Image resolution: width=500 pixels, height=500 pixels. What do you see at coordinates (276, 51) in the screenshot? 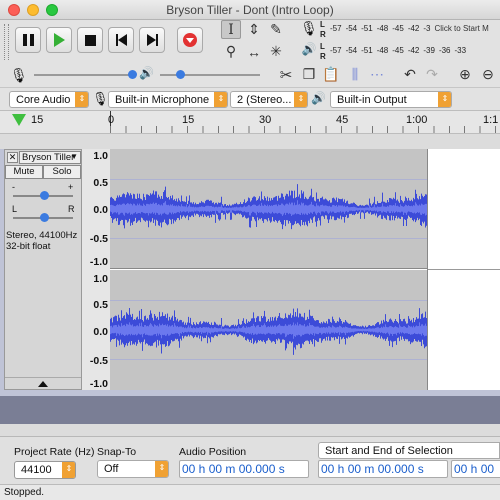
I see `multi-tool-button: ✳` at bounding box center [276, 51].